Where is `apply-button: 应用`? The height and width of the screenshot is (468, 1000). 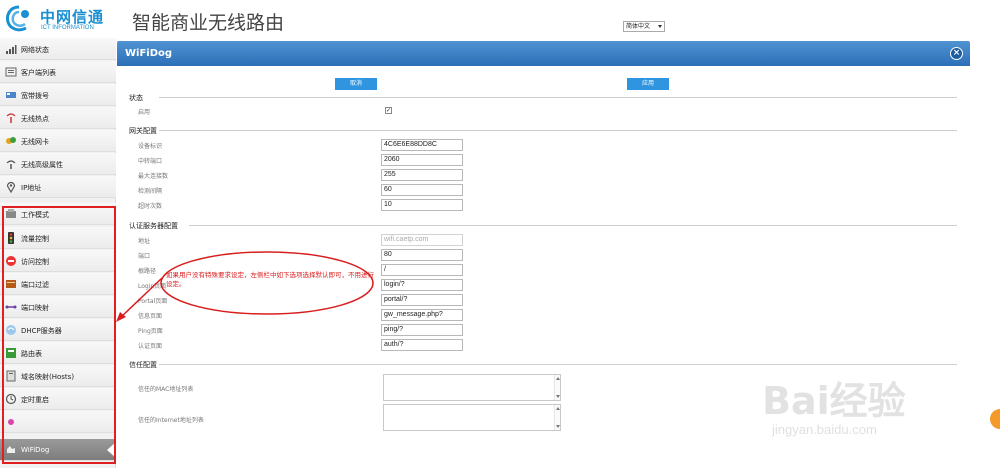
apply-button: 应用 is located at coordinates (648, 84).